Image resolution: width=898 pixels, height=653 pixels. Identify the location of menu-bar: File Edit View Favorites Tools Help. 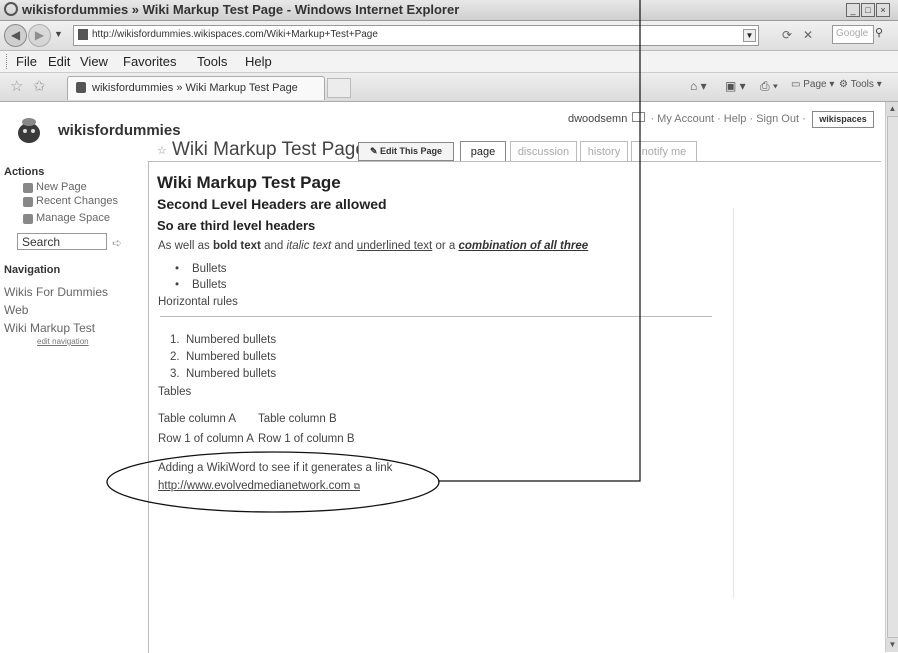
(449, 62).